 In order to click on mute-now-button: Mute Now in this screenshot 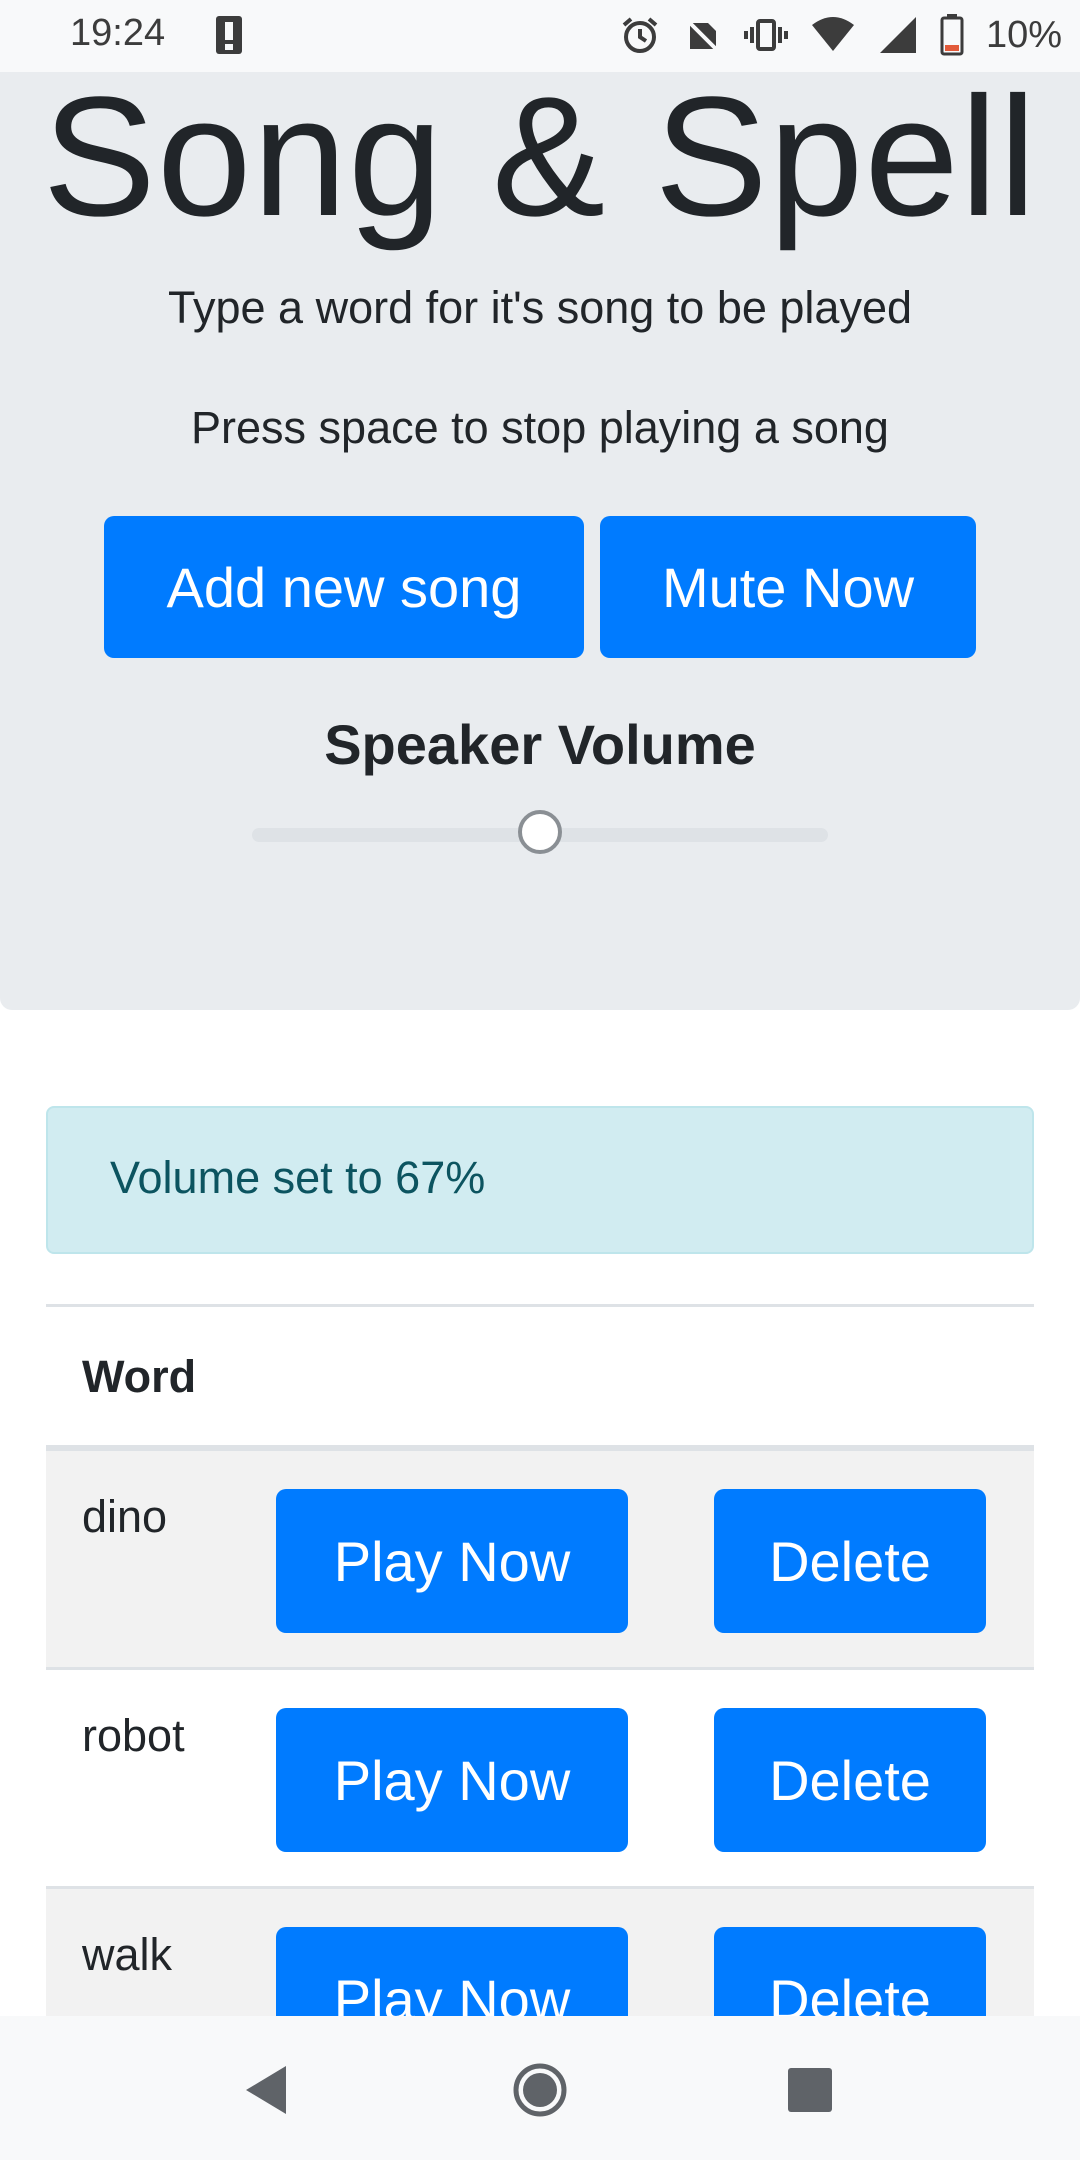, I will do `click(788, 587)`.